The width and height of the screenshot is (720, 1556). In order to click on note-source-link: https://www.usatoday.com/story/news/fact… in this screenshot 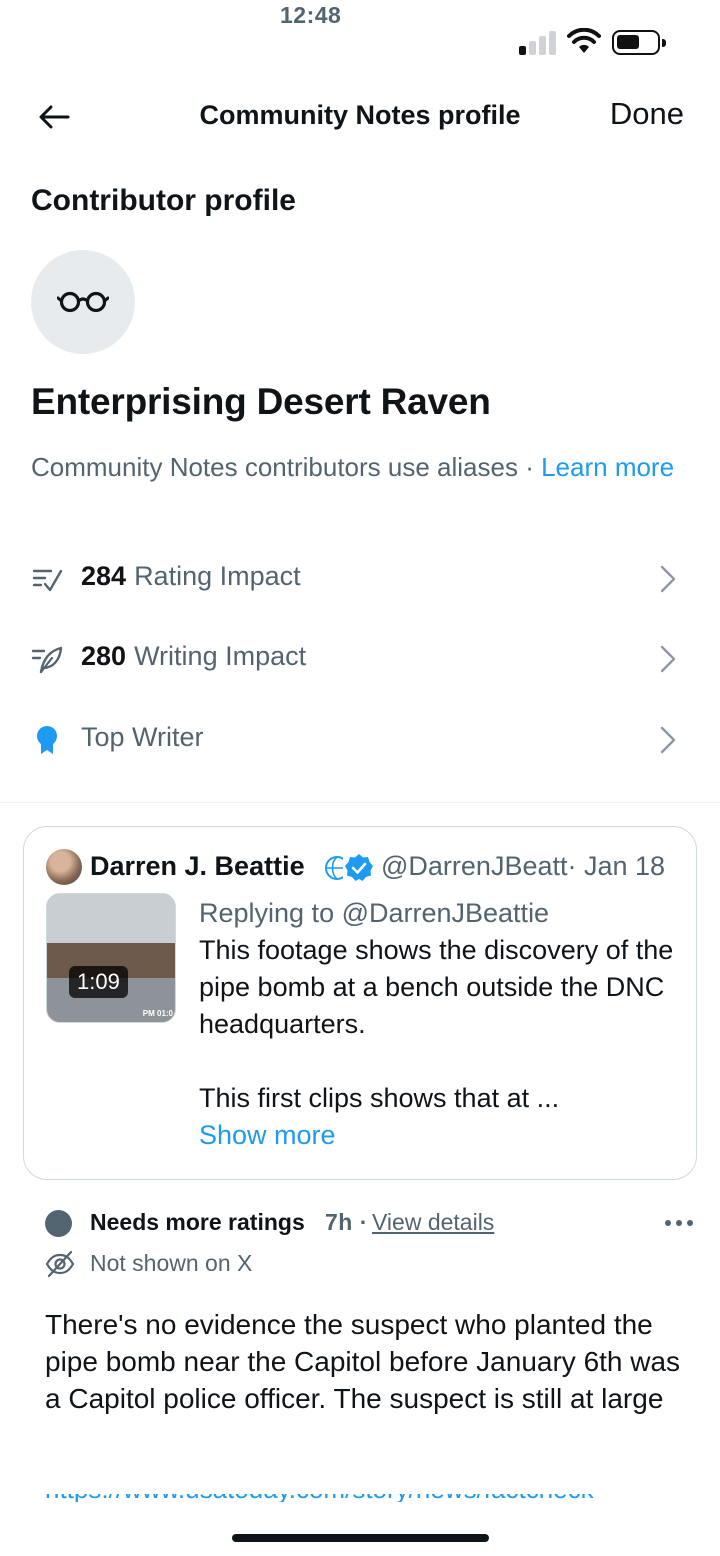, I will do `click(325, 1498)`.